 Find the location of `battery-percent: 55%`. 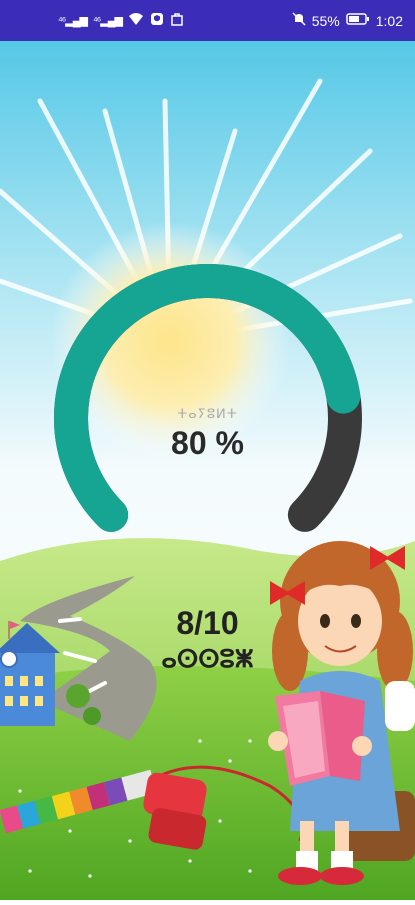

battery-percent: 55% is located at coordinates (325, 20).